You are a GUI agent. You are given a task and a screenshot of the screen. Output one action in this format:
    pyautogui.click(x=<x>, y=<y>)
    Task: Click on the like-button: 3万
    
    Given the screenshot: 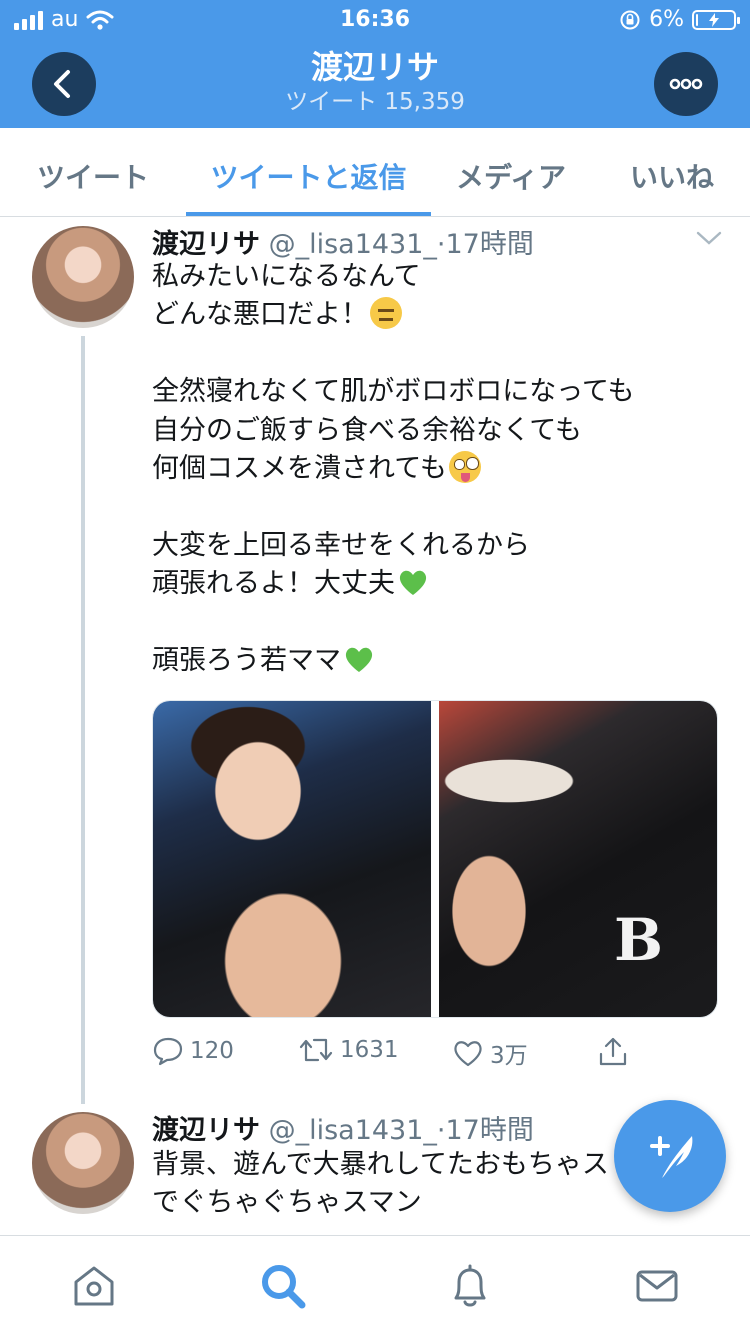 What is the action you would take?
    pyautogui.click(x=490, y=1053)
    